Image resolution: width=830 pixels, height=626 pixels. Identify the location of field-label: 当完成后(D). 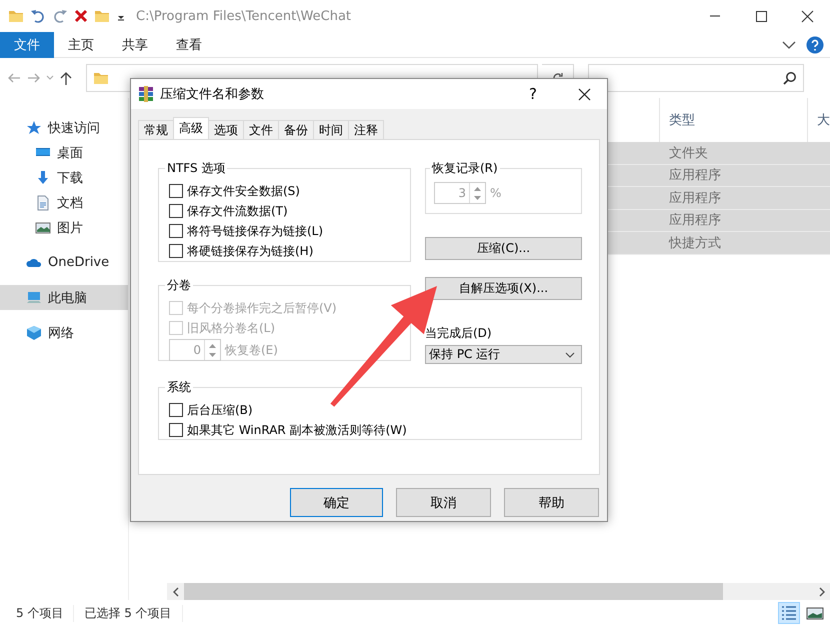
(459, 333).